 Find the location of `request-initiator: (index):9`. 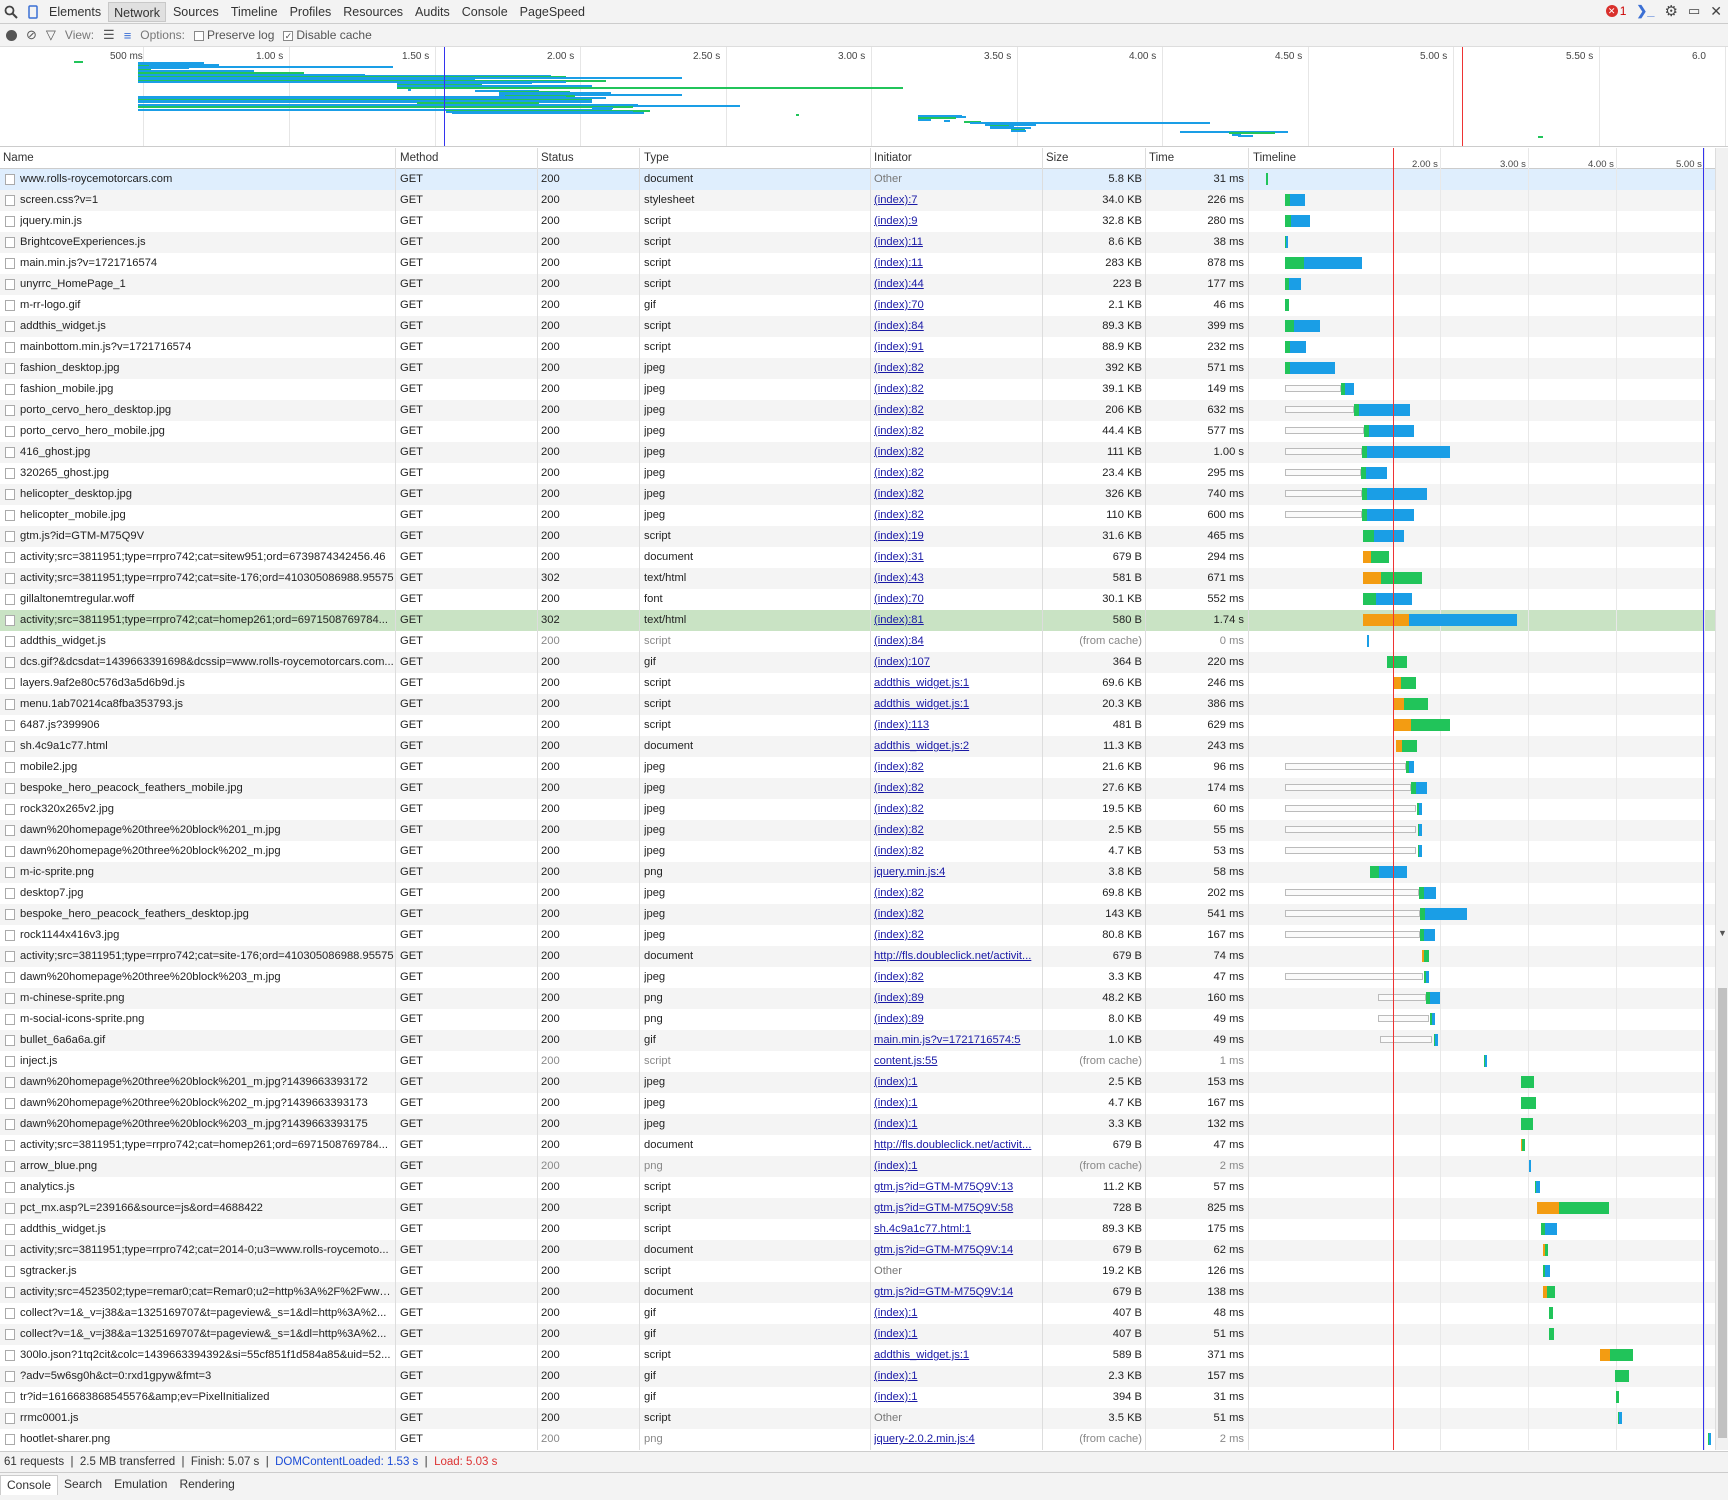

request-initiator: (index):9 is located at coordinates (955, 221).